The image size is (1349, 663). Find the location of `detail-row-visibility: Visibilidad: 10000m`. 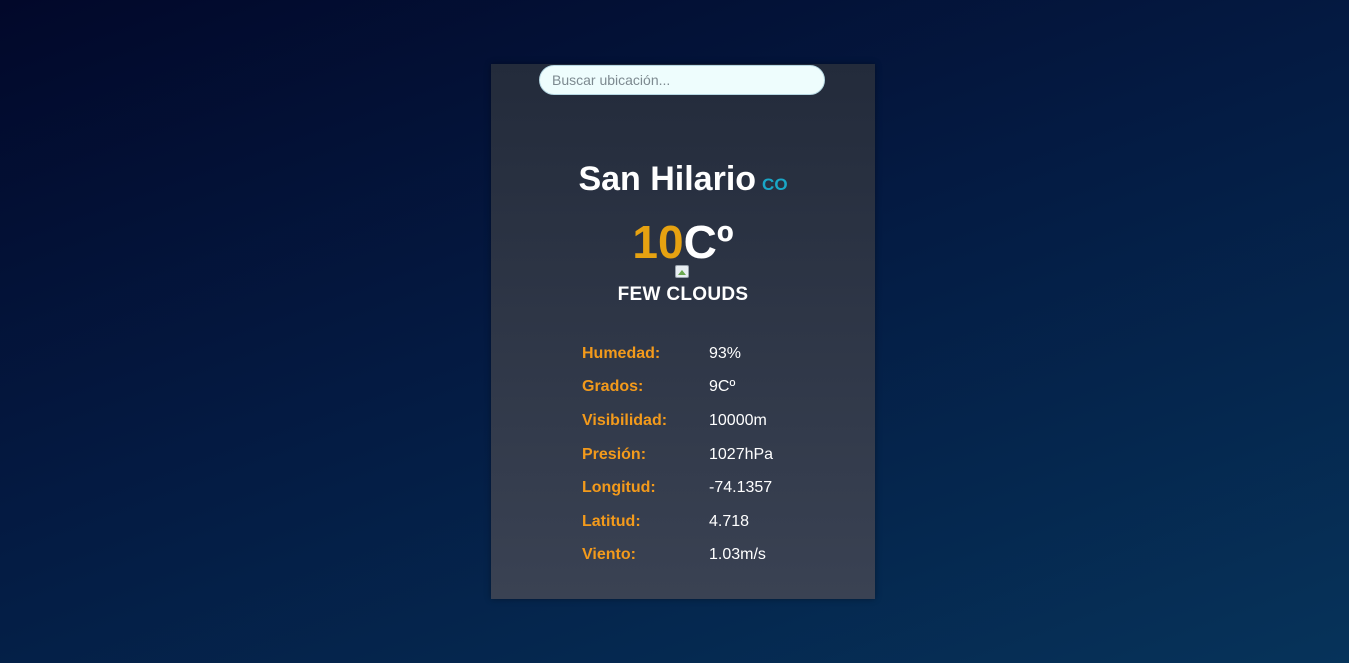

detail-row-visibility: Visibilidad: 10000m is located at coordinates (697, 421).